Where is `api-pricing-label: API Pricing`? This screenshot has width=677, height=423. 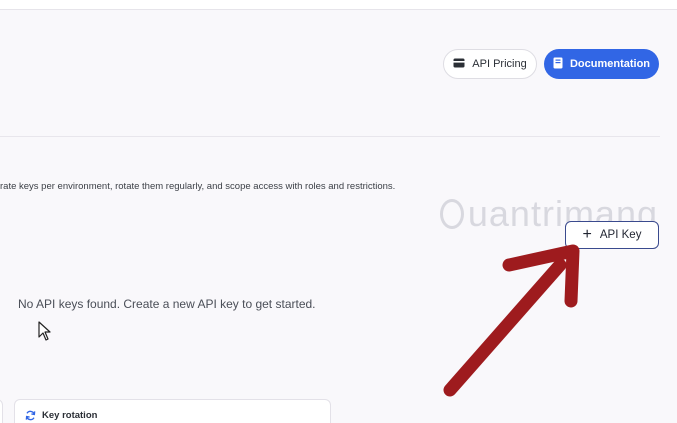
api-pricing-label: API Pricing is located at coordinates (499, 64).